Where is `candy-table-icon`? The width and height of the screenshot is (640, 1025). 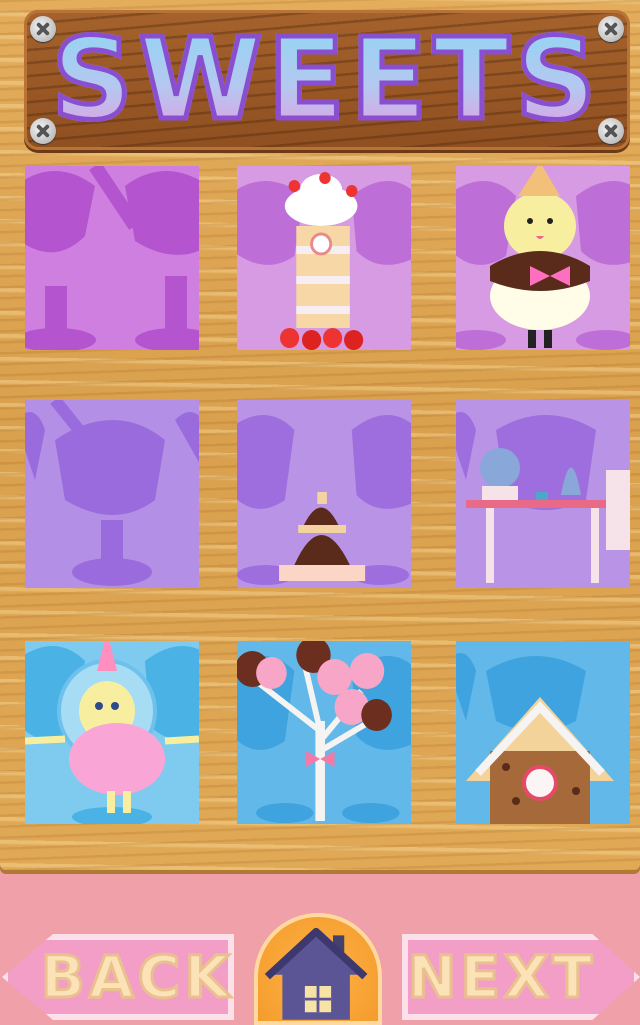 candy-table-icon is located at coordinates (543, 494).